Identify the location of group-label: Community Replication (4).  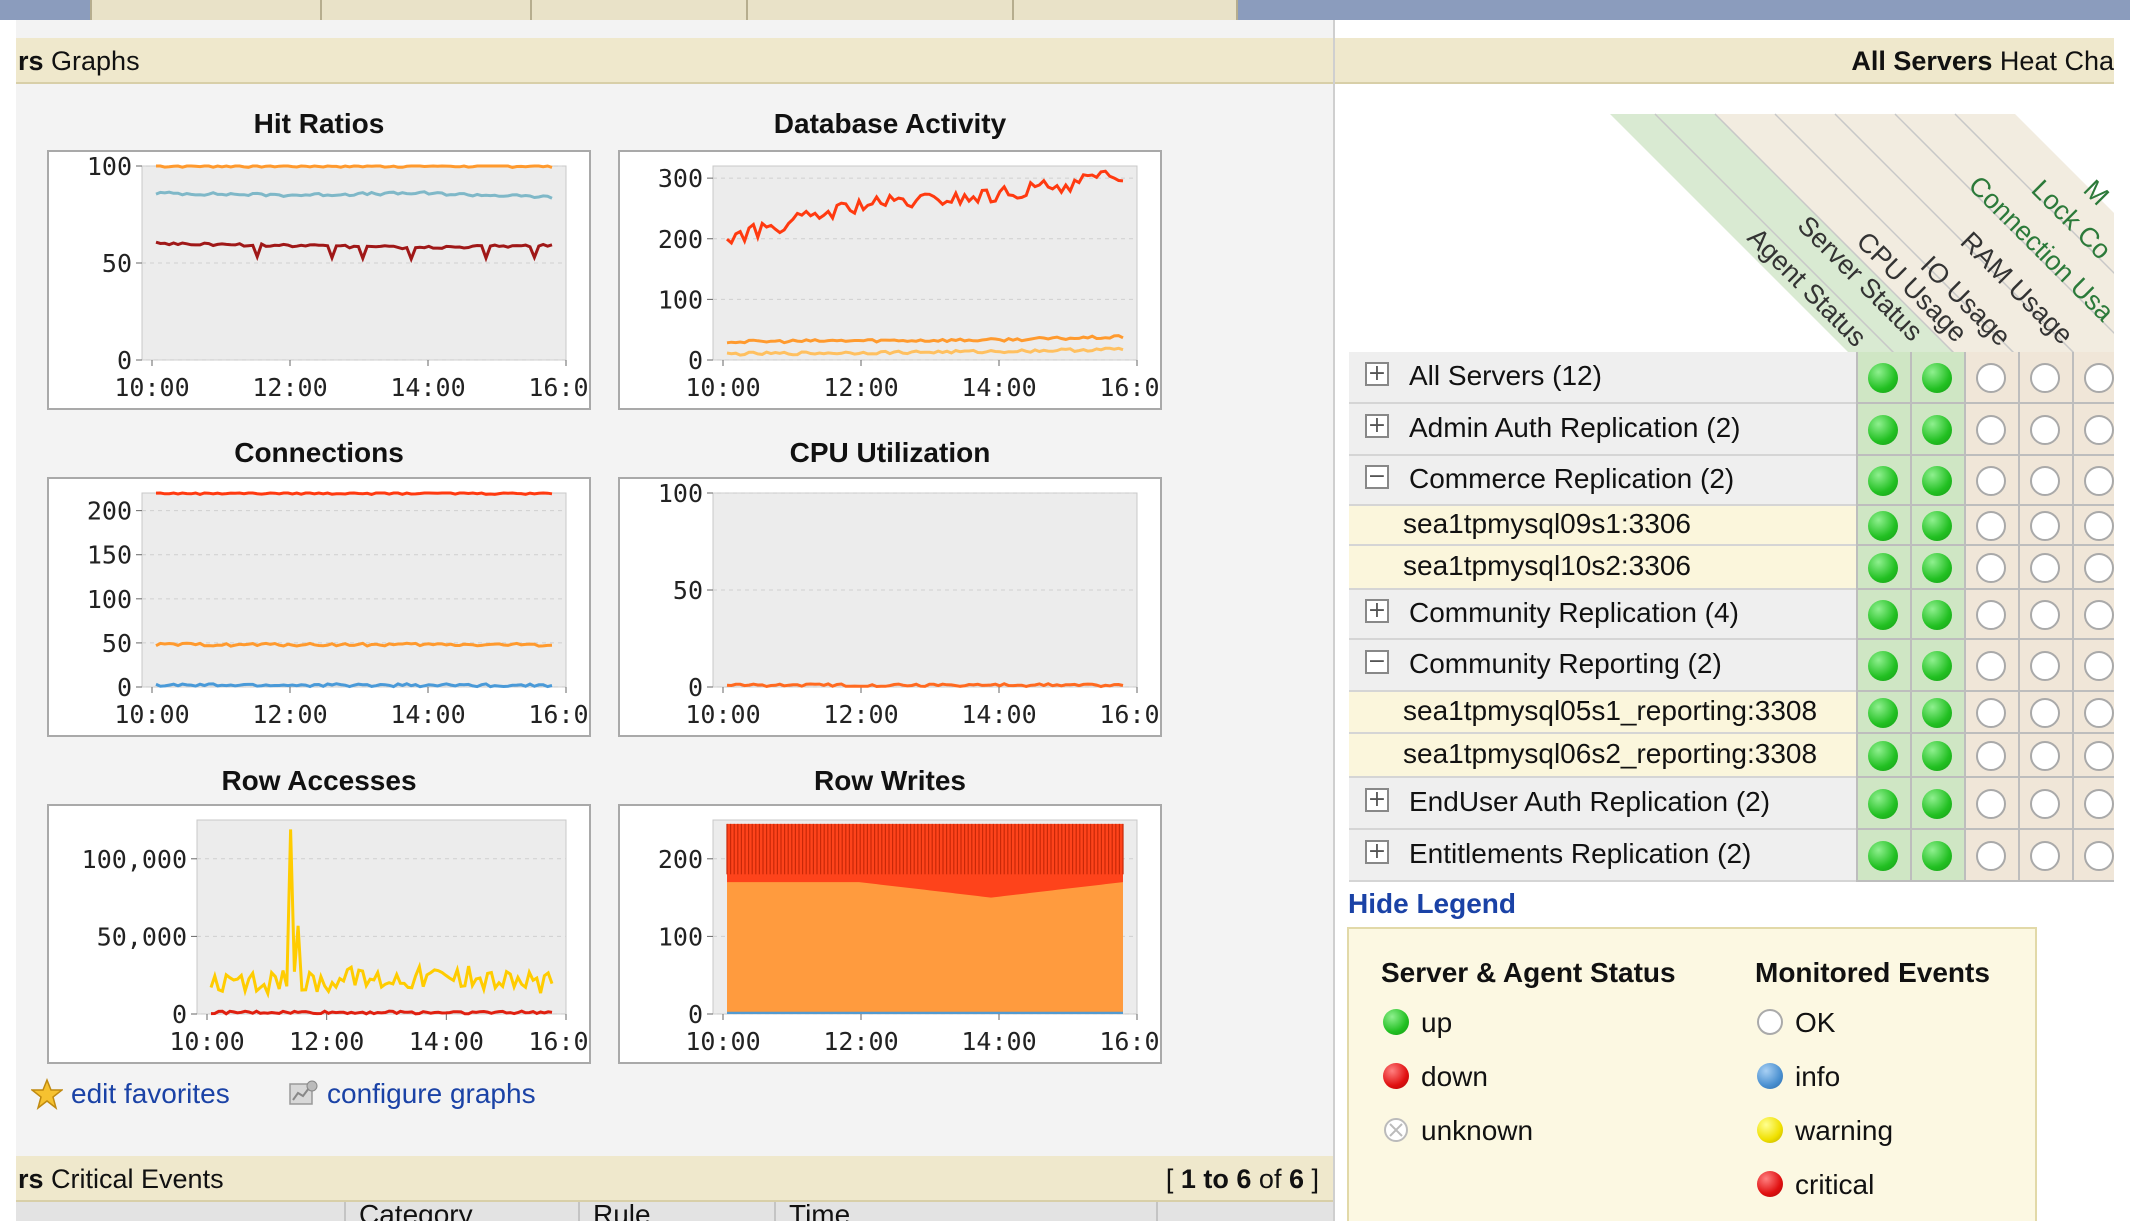
(1574, 613).